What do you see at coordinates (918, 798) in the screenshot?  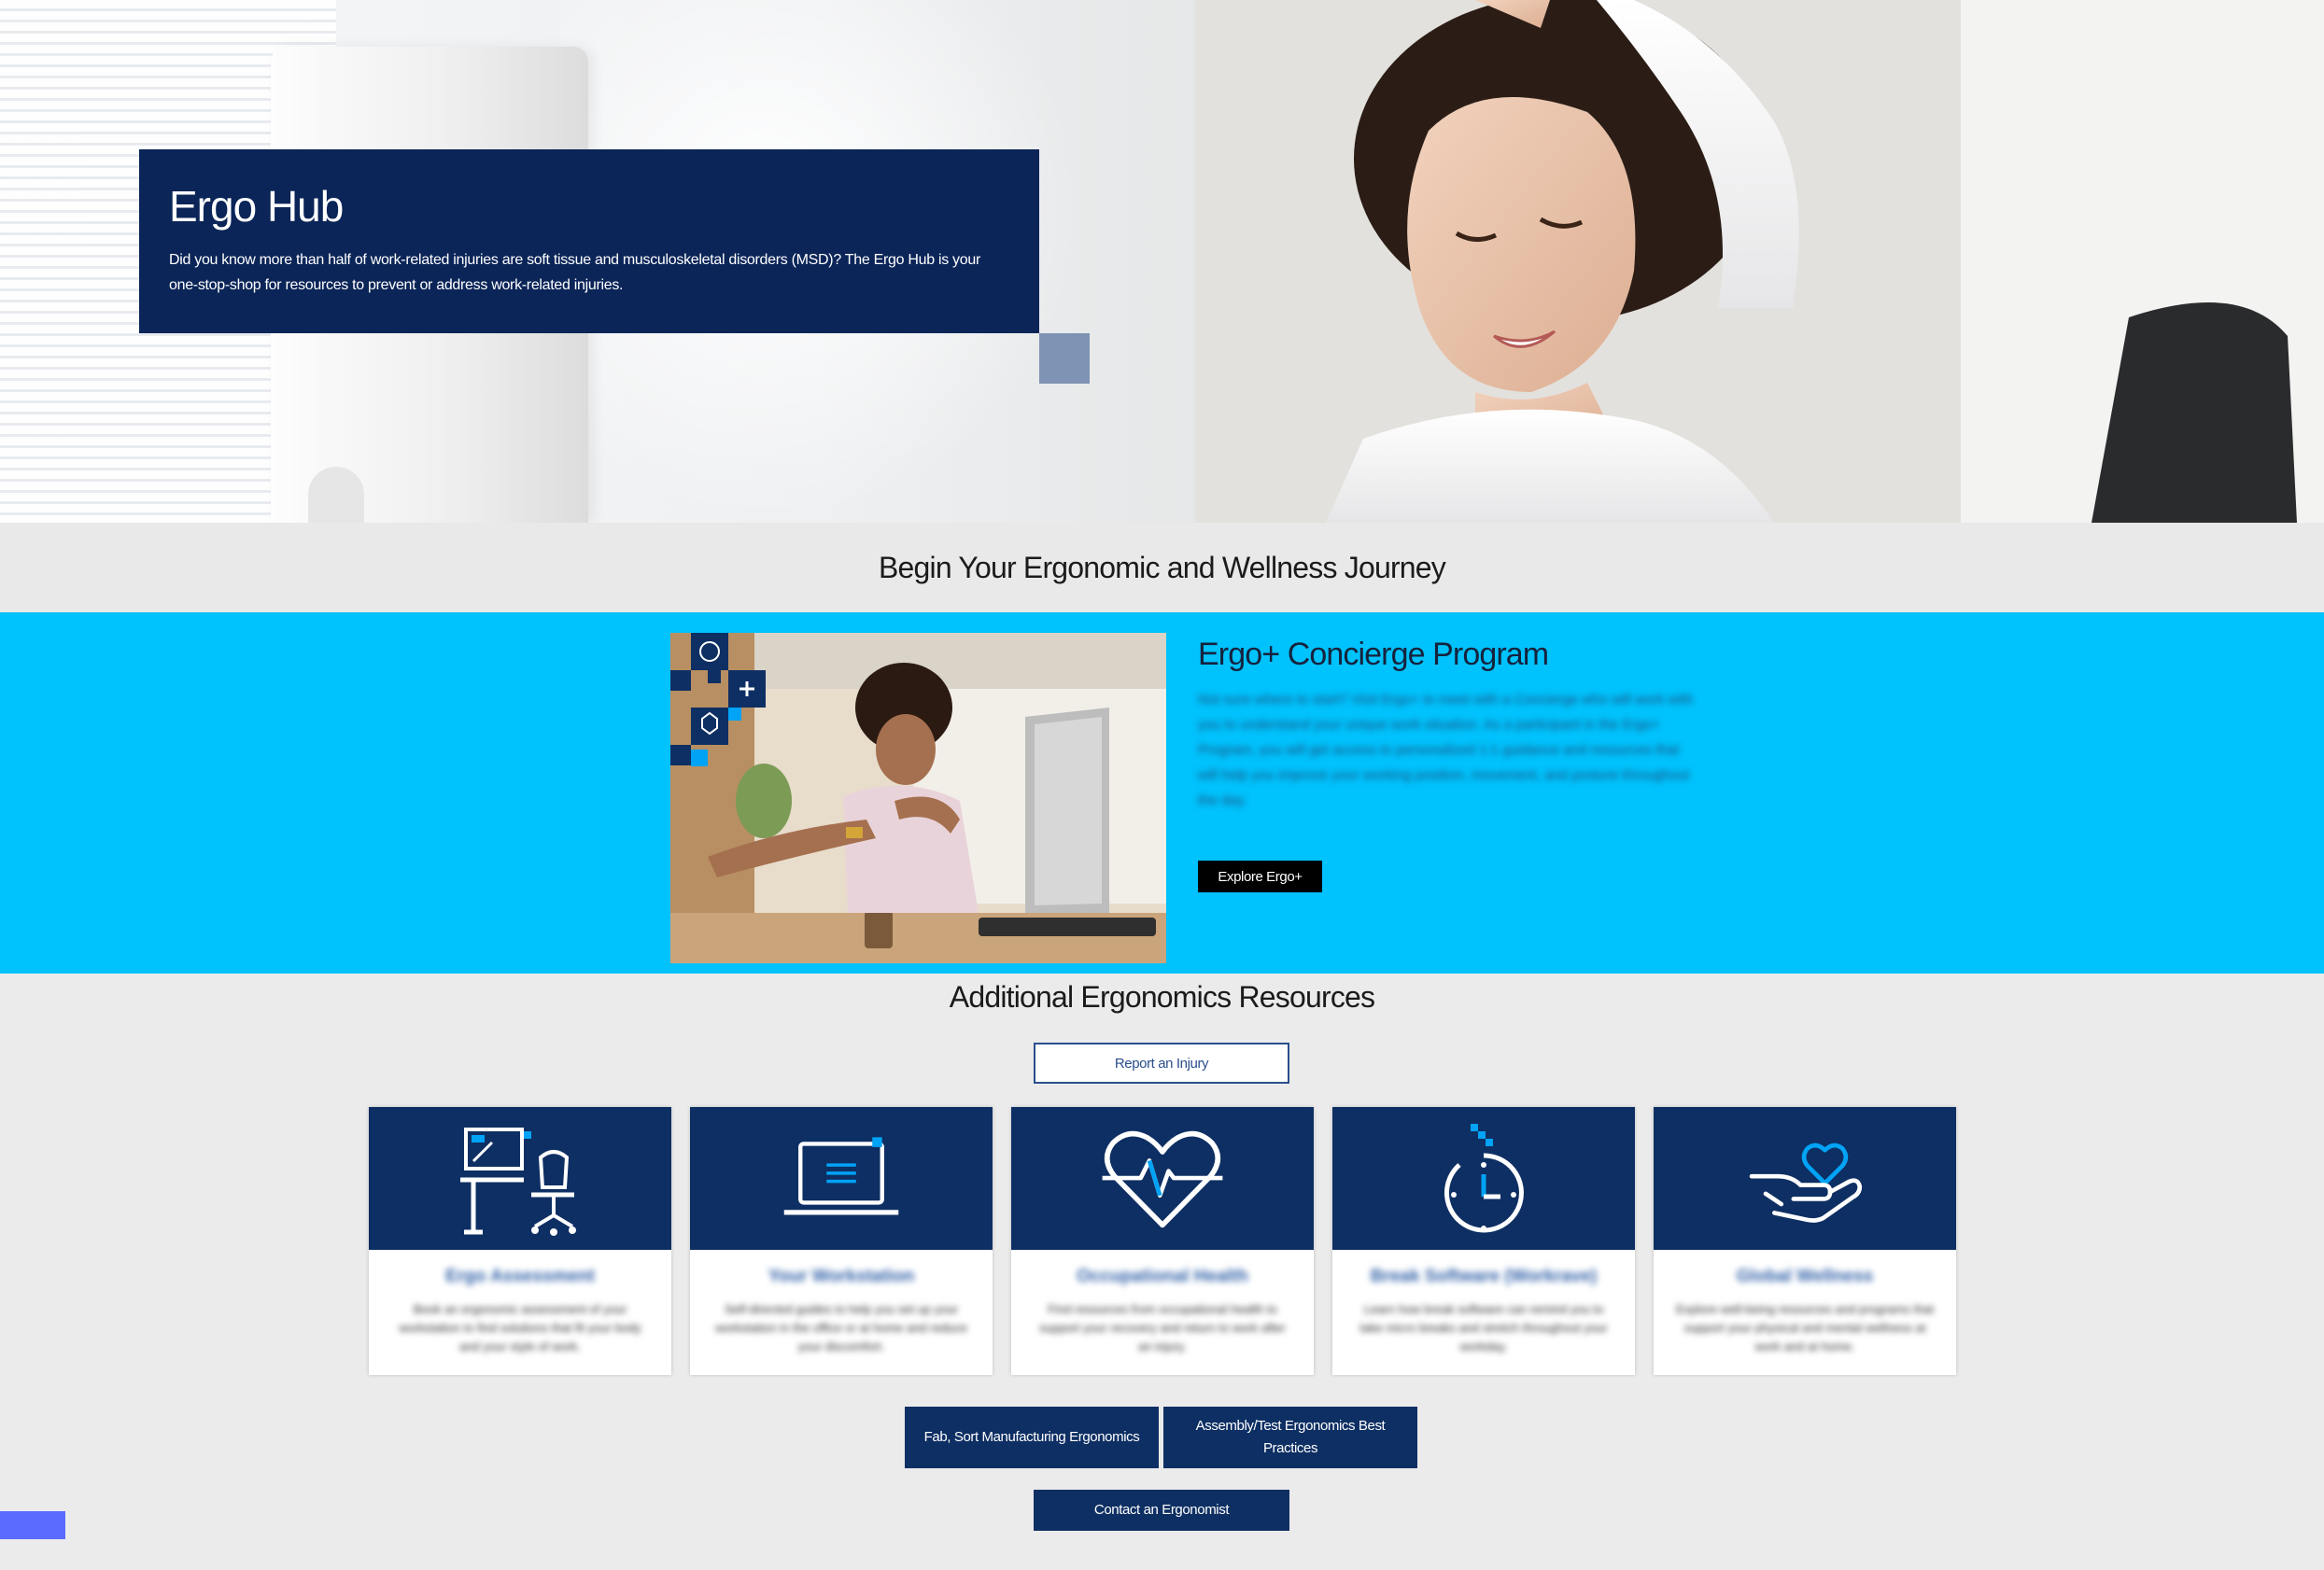 I see `concierge-woman-stretching-image` at bounding box center [918, 798].